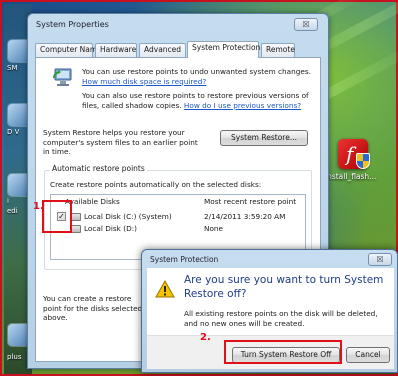 This screenshot has height=376, width=398. What do you see at coordinates (98, 168) in the screenshot?
I see `group-title: Automatic restore points` at bounding box center [98, 168].